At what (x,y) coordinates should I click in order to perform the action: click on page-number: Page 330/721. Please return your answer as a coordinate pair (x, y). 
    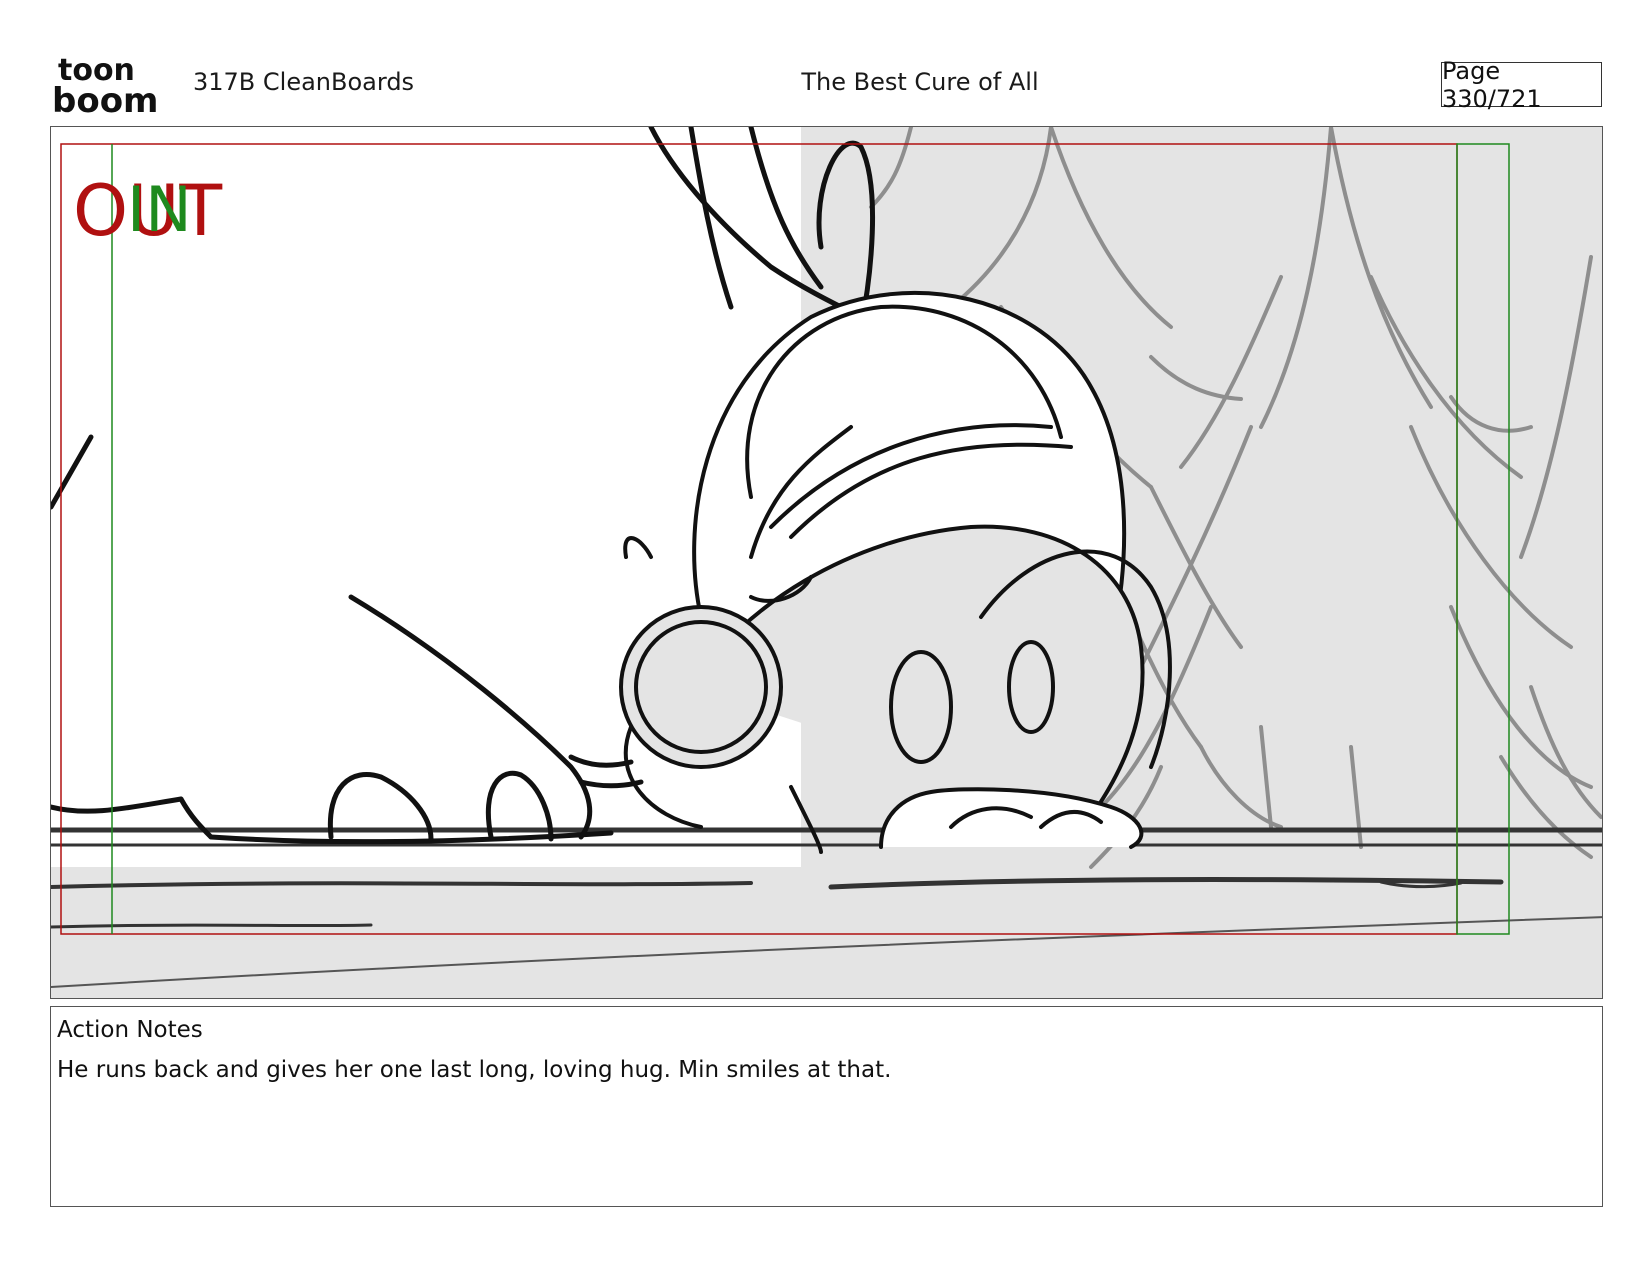
    Looking at the image, I should click on (1492, 84).